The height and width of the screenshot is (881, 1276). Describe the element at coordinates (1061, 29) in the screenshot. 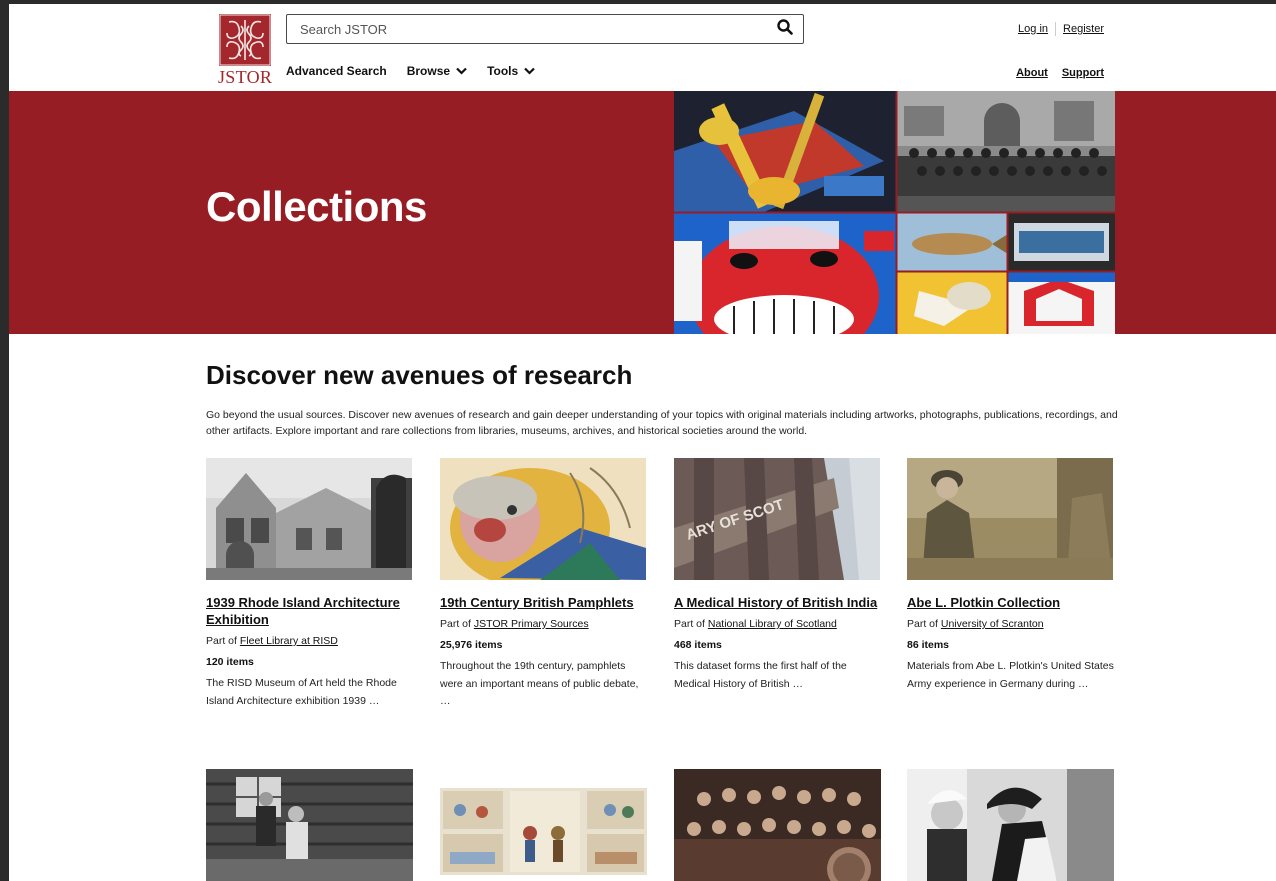

I see `account-links: Log in Register` at that location.